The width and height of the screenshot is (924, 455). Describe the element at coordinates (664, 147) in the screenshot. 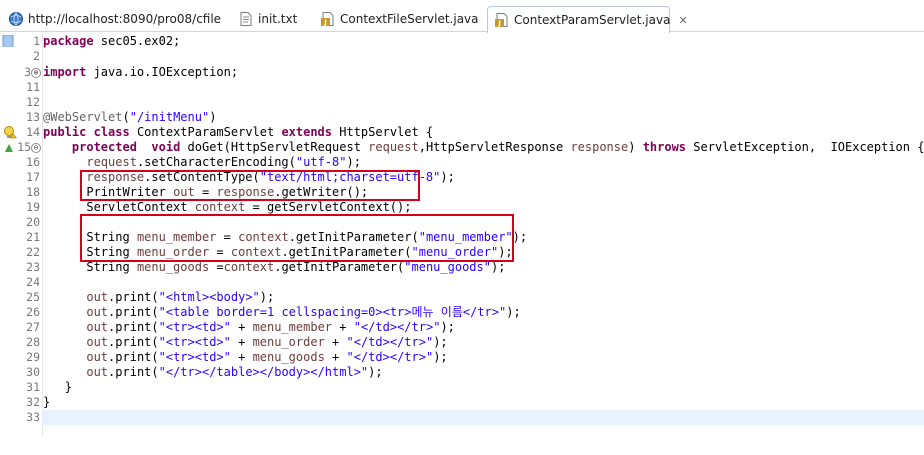

I see `keyword: throws` at that location.